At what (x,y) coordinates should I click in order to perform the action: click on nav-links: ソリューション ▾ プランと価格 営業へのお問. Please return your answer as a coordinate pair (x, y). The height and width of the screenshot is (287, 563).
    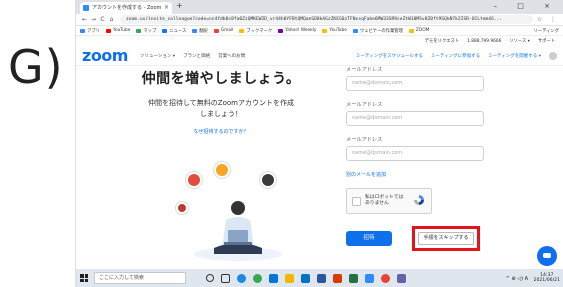
    Looking at the image, I should click on (192, 56).